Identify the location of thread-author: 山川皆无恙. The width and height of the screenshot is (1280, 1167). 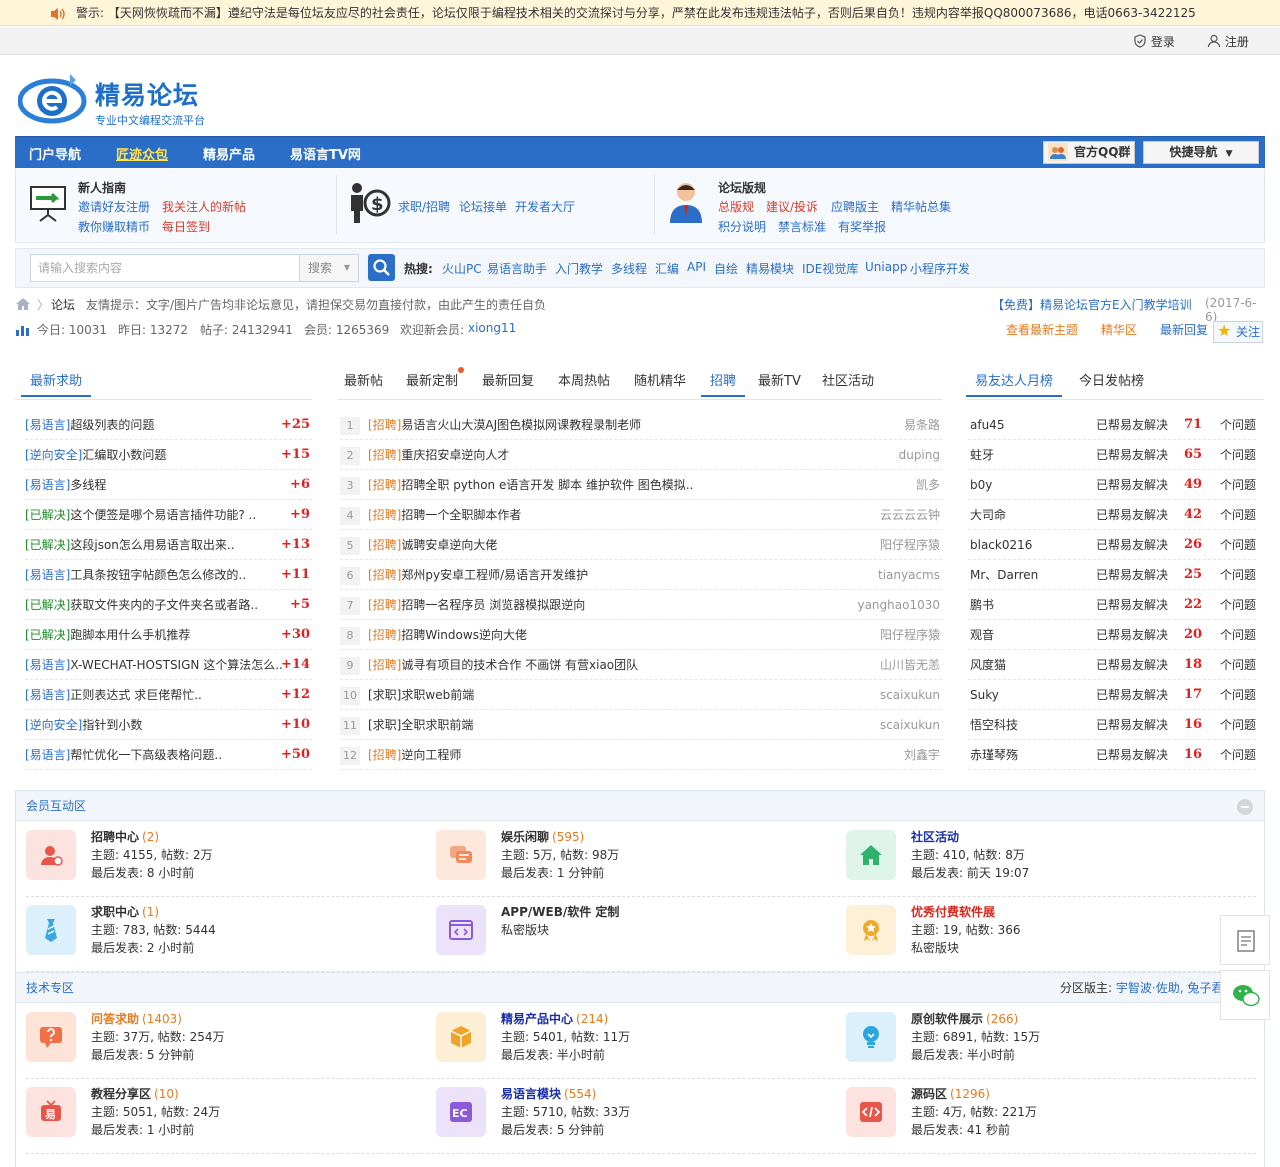
(910, 664).